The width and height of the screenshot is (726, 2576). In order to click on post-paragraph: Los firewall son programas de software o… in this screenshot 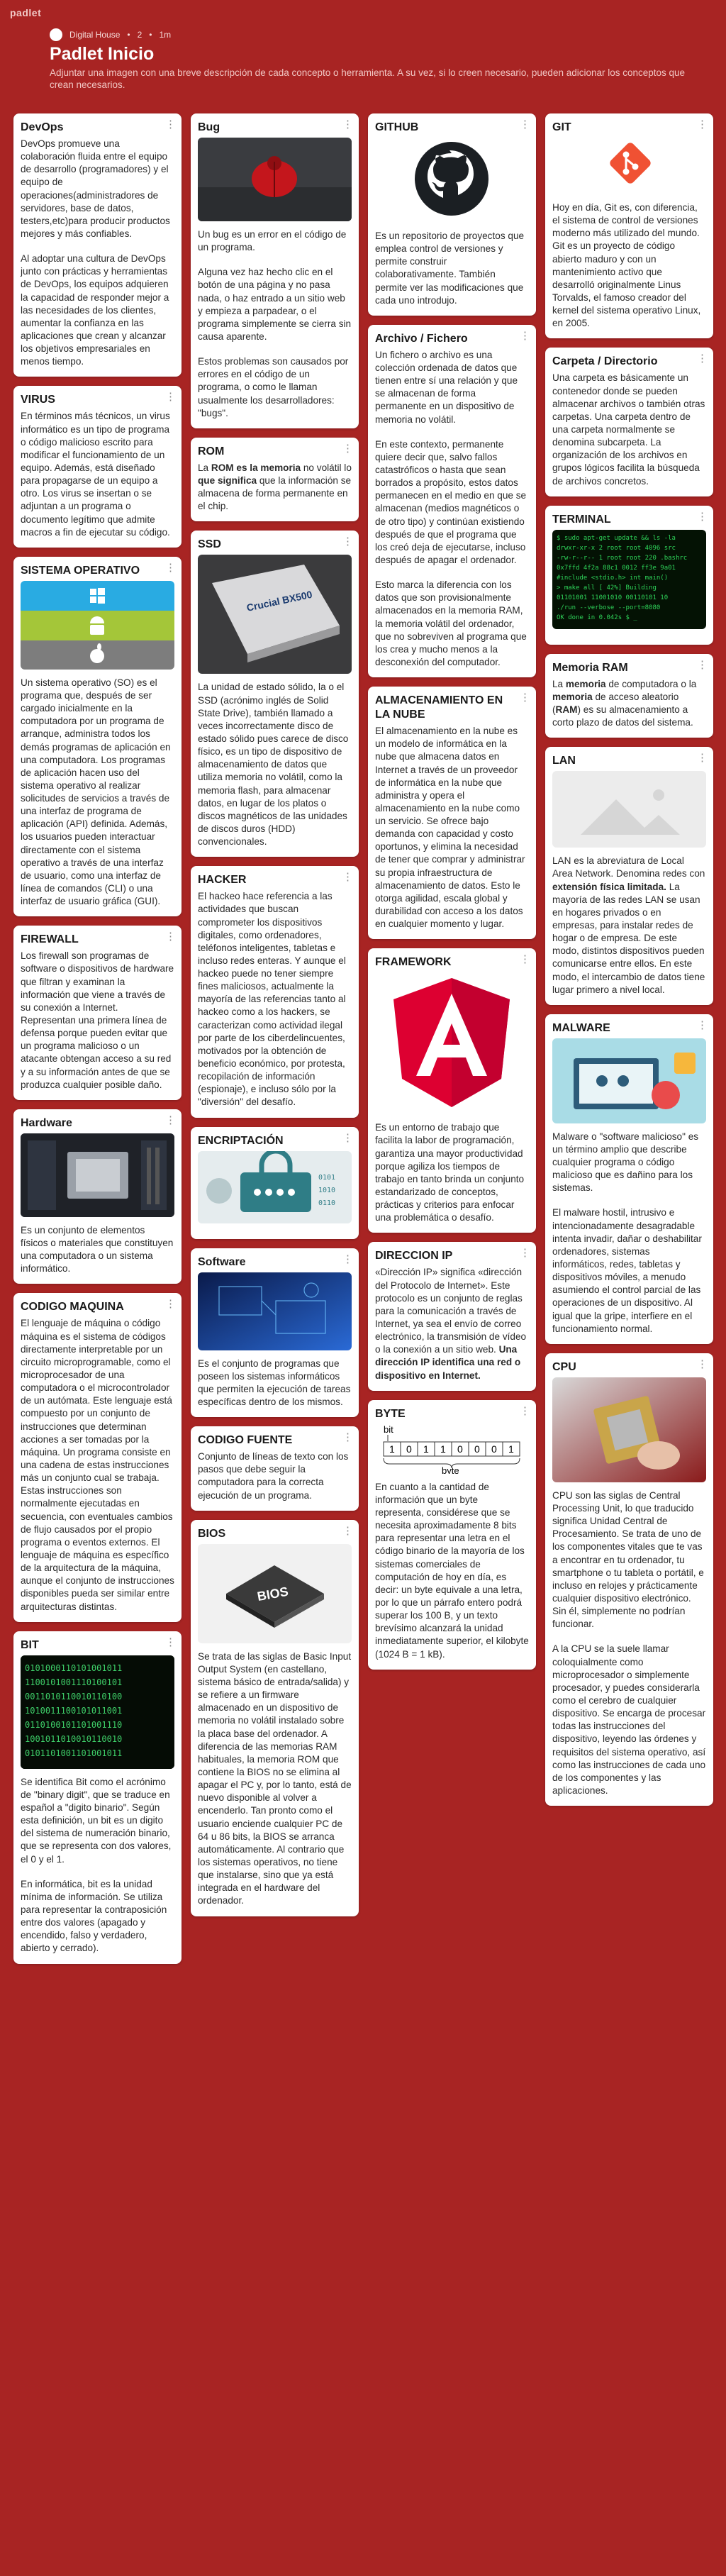, I will do `click(97, 1020)`.